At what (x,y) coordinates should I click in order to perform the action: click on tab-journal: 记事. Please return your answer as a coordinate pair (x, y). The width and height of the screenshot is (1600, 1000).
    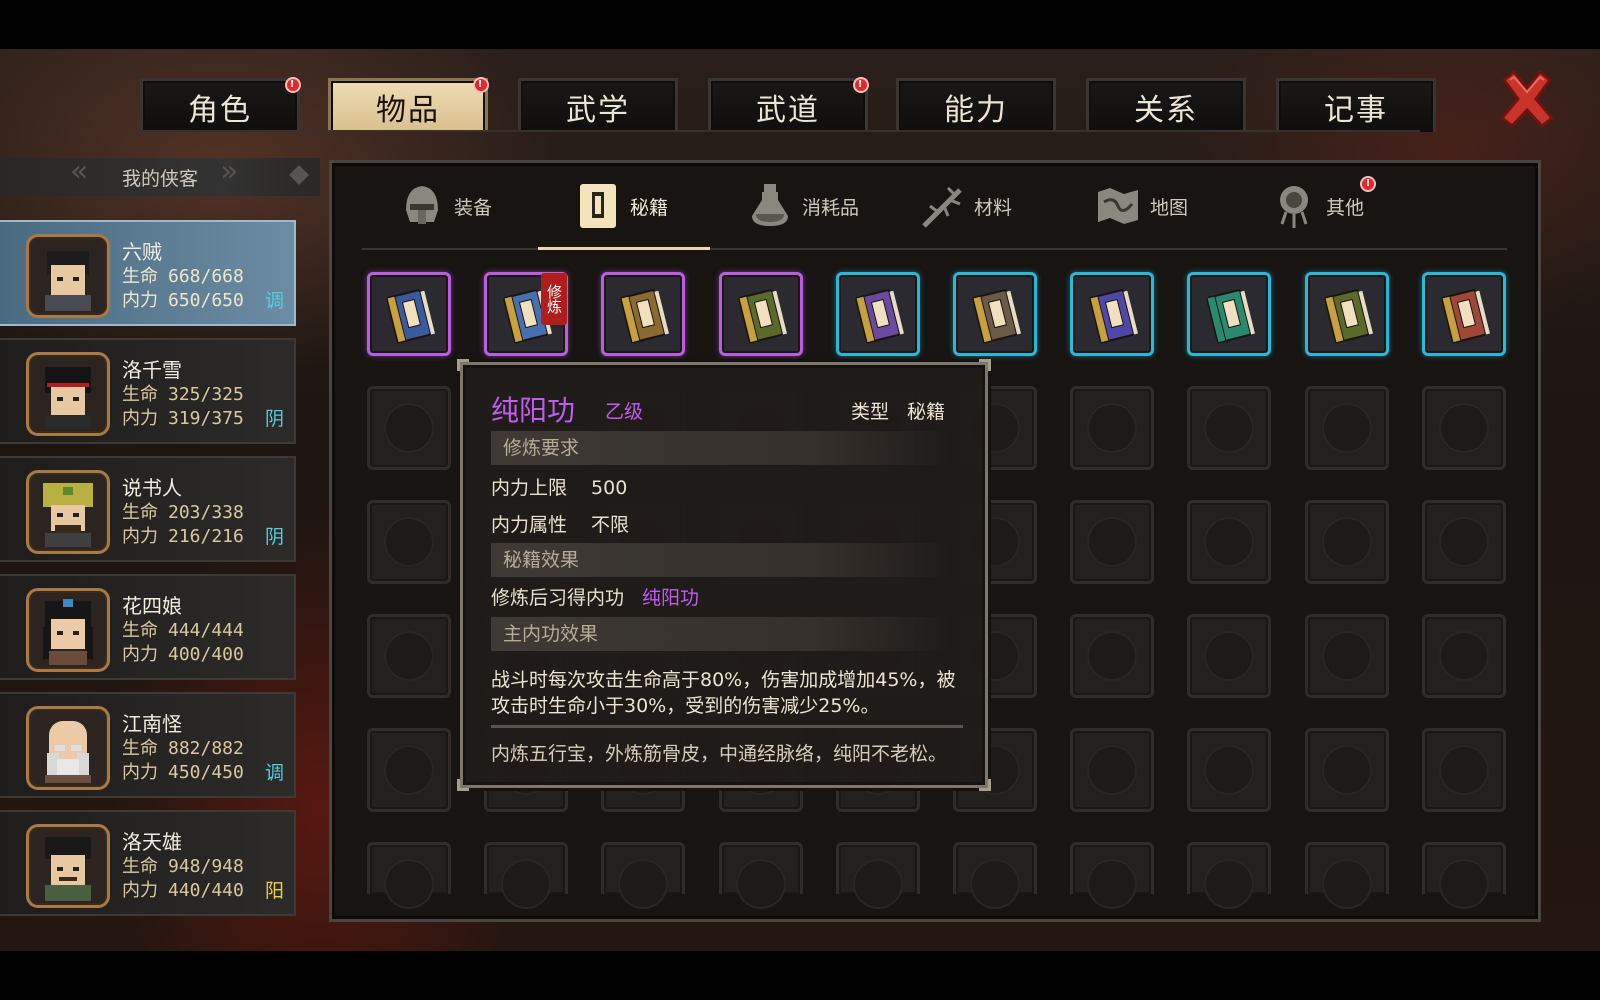
    Looking at the image, I should click on (1356, 105).